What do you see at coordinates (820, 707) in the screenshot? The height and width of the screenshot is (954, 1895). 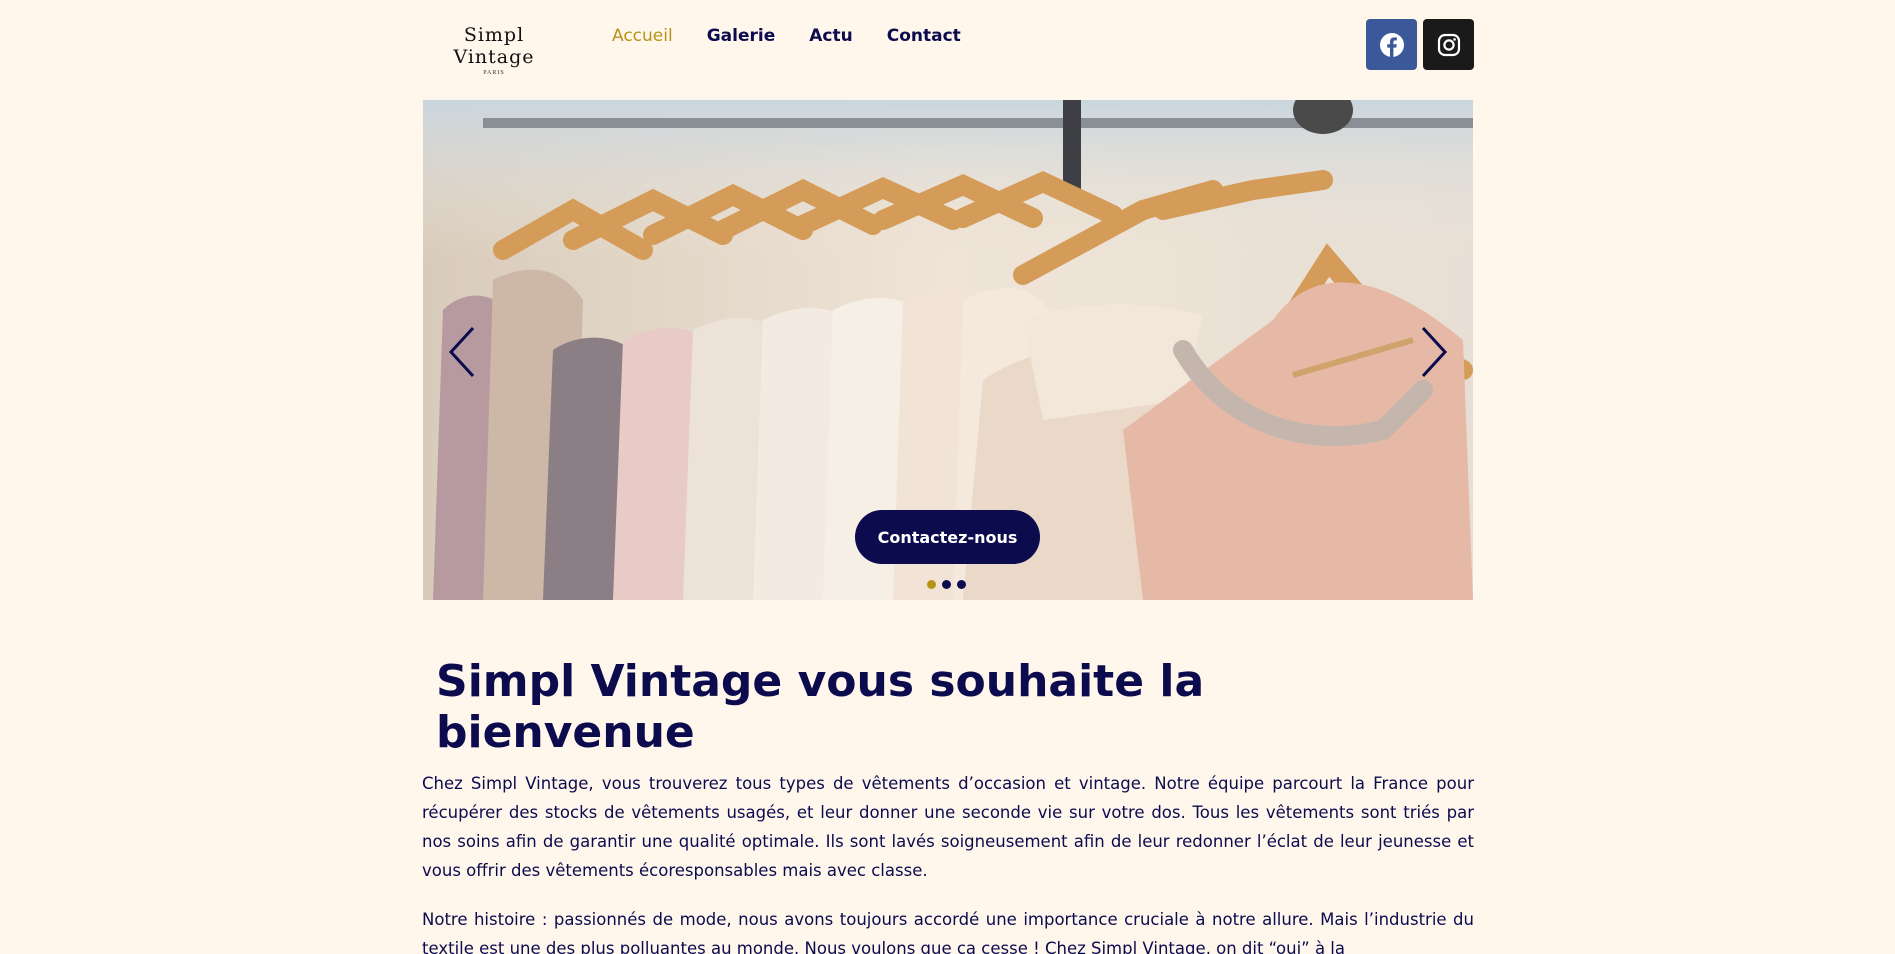 I see `page-title: Simpl Vintage vous souhaite la bienvenue` at bounding box center [820, 707].